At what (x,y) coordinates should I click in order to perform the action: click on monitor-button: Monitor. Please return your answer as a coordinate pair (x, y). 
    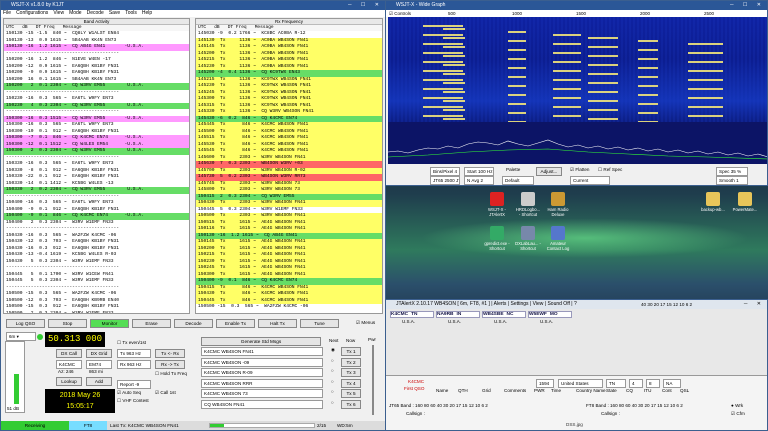
    Looking at the image, I should click on (109, 323).